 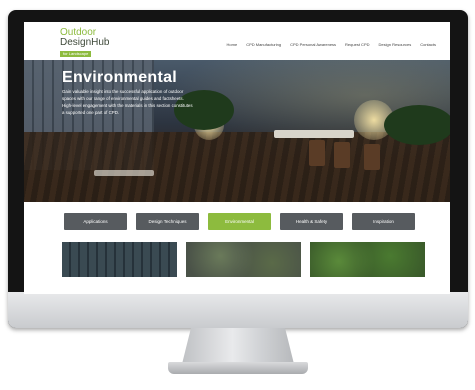 I want to click on hero-plant, so click(x=417, y=125).